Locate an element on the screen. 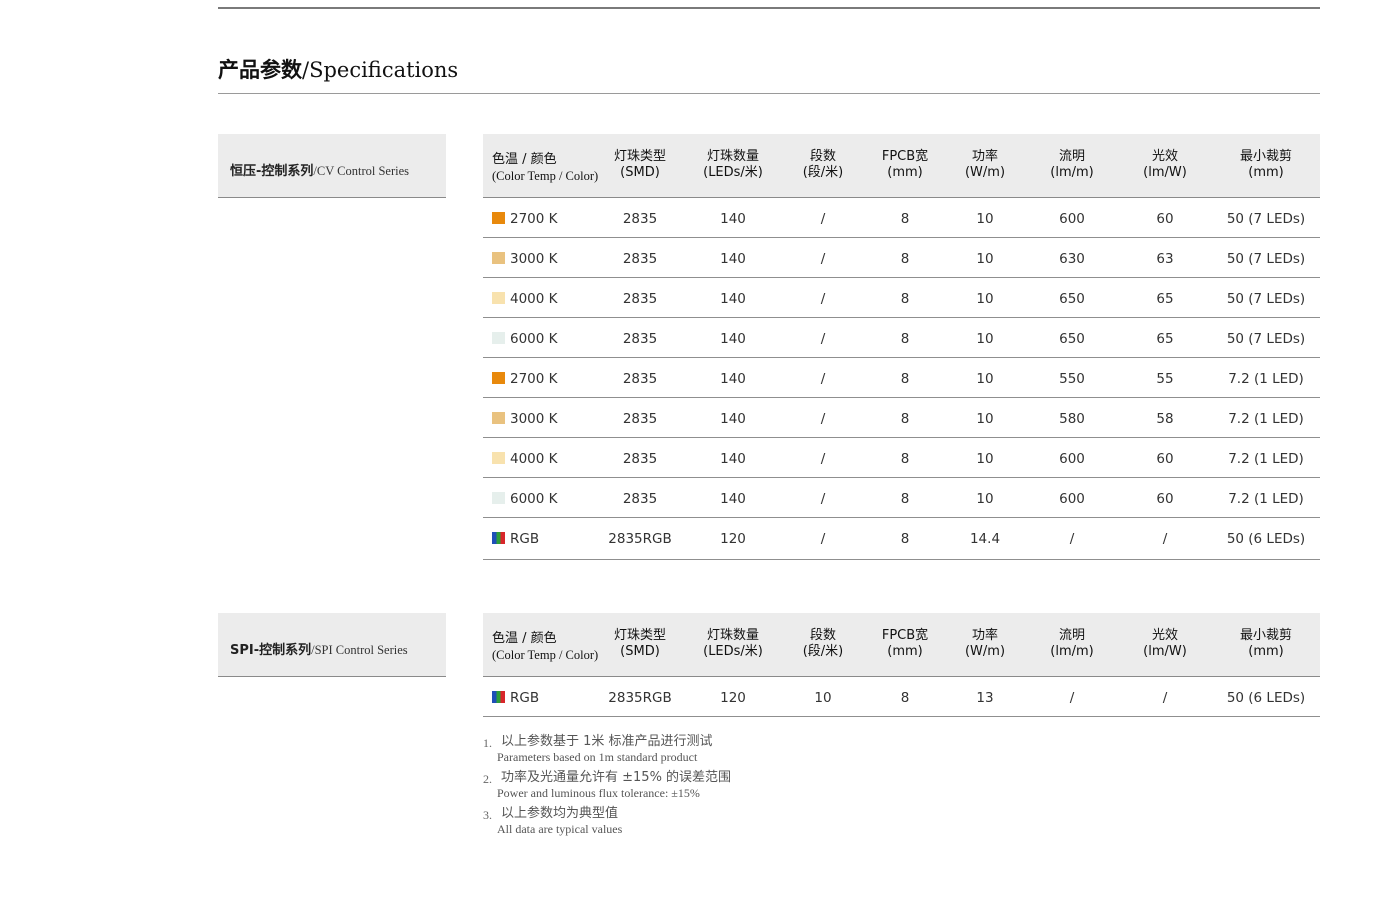 This screenshot has width=1374, height=905. cv-cell-lumen: 650 is located at coordinates (1072, 339).